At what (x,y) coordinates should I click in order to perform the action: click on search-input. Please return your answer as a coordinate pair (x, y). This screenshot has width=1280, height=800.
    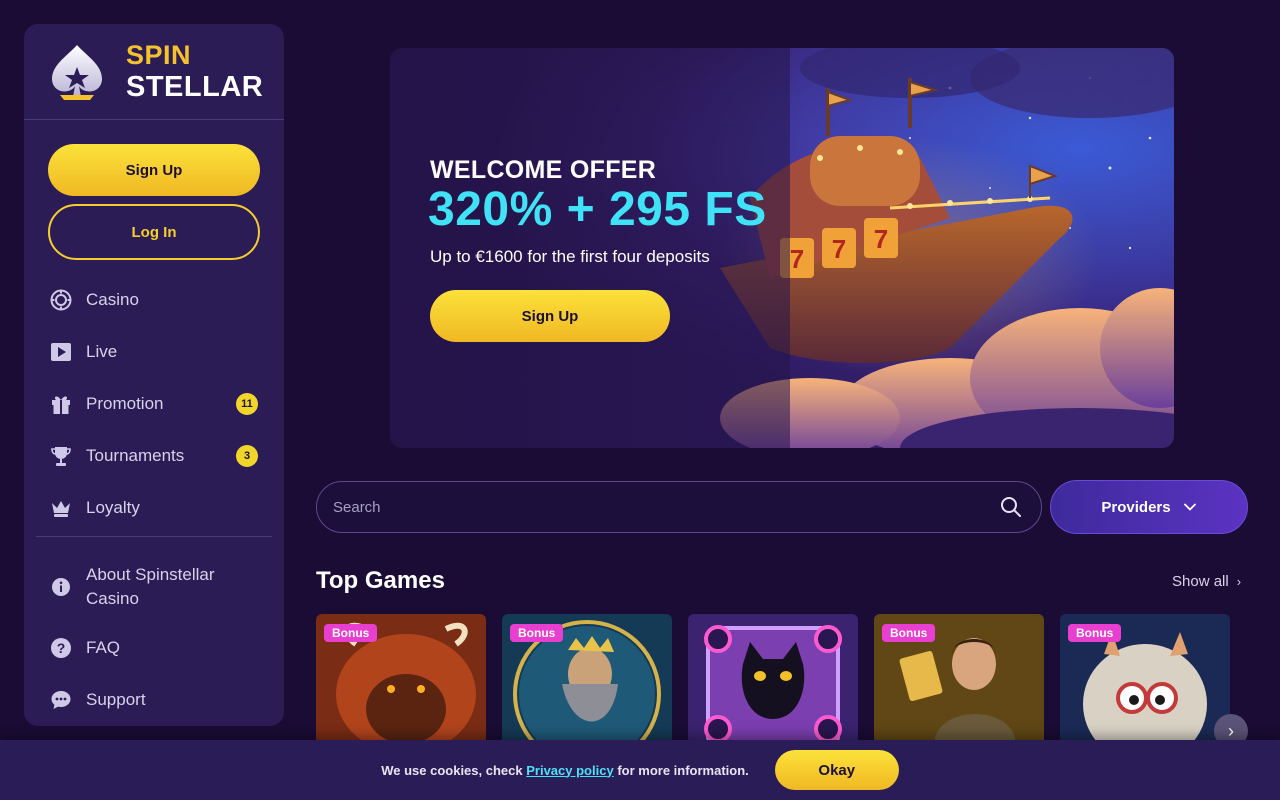
    Looking at the image, I should click on (666, 507).